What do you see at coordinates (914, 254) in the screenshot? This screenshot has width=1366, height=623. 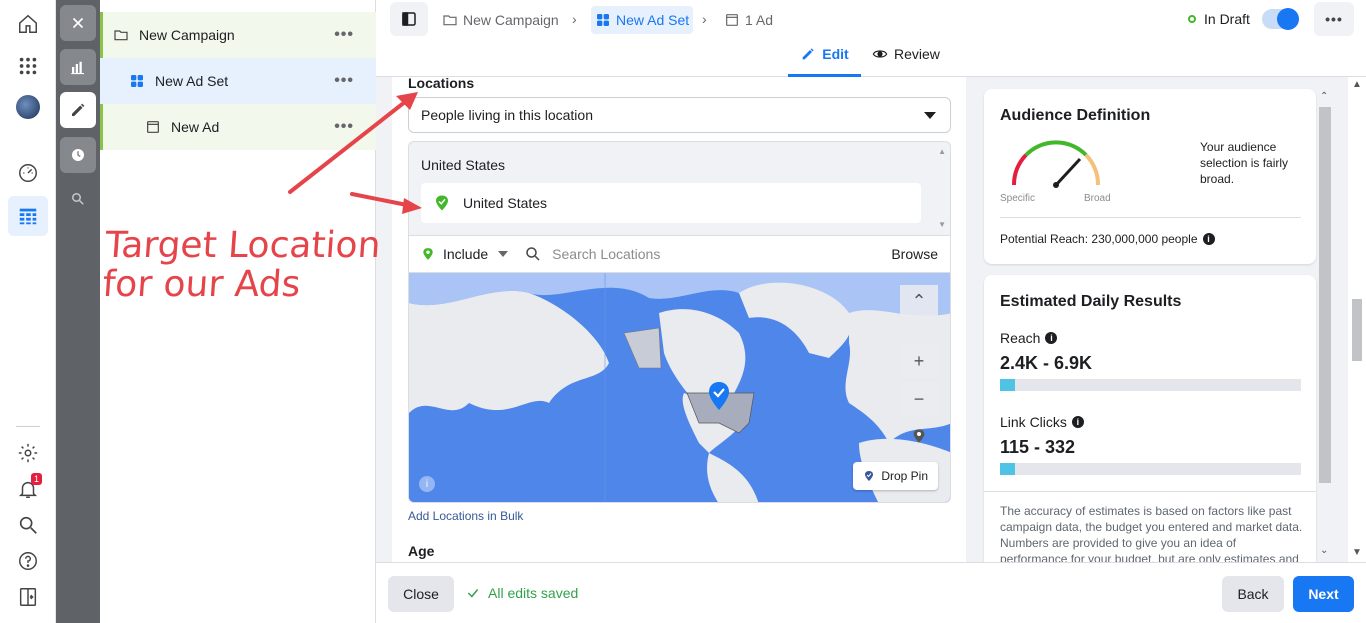 I see `browse-link: Browse` at bounding box center [914, 254].